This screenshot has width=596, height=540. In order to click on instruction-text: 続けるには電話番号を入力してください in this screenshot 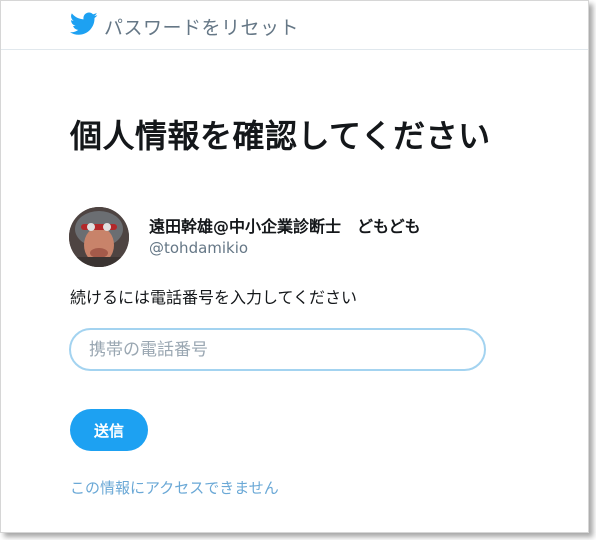, I will do `click(214, 297)`.